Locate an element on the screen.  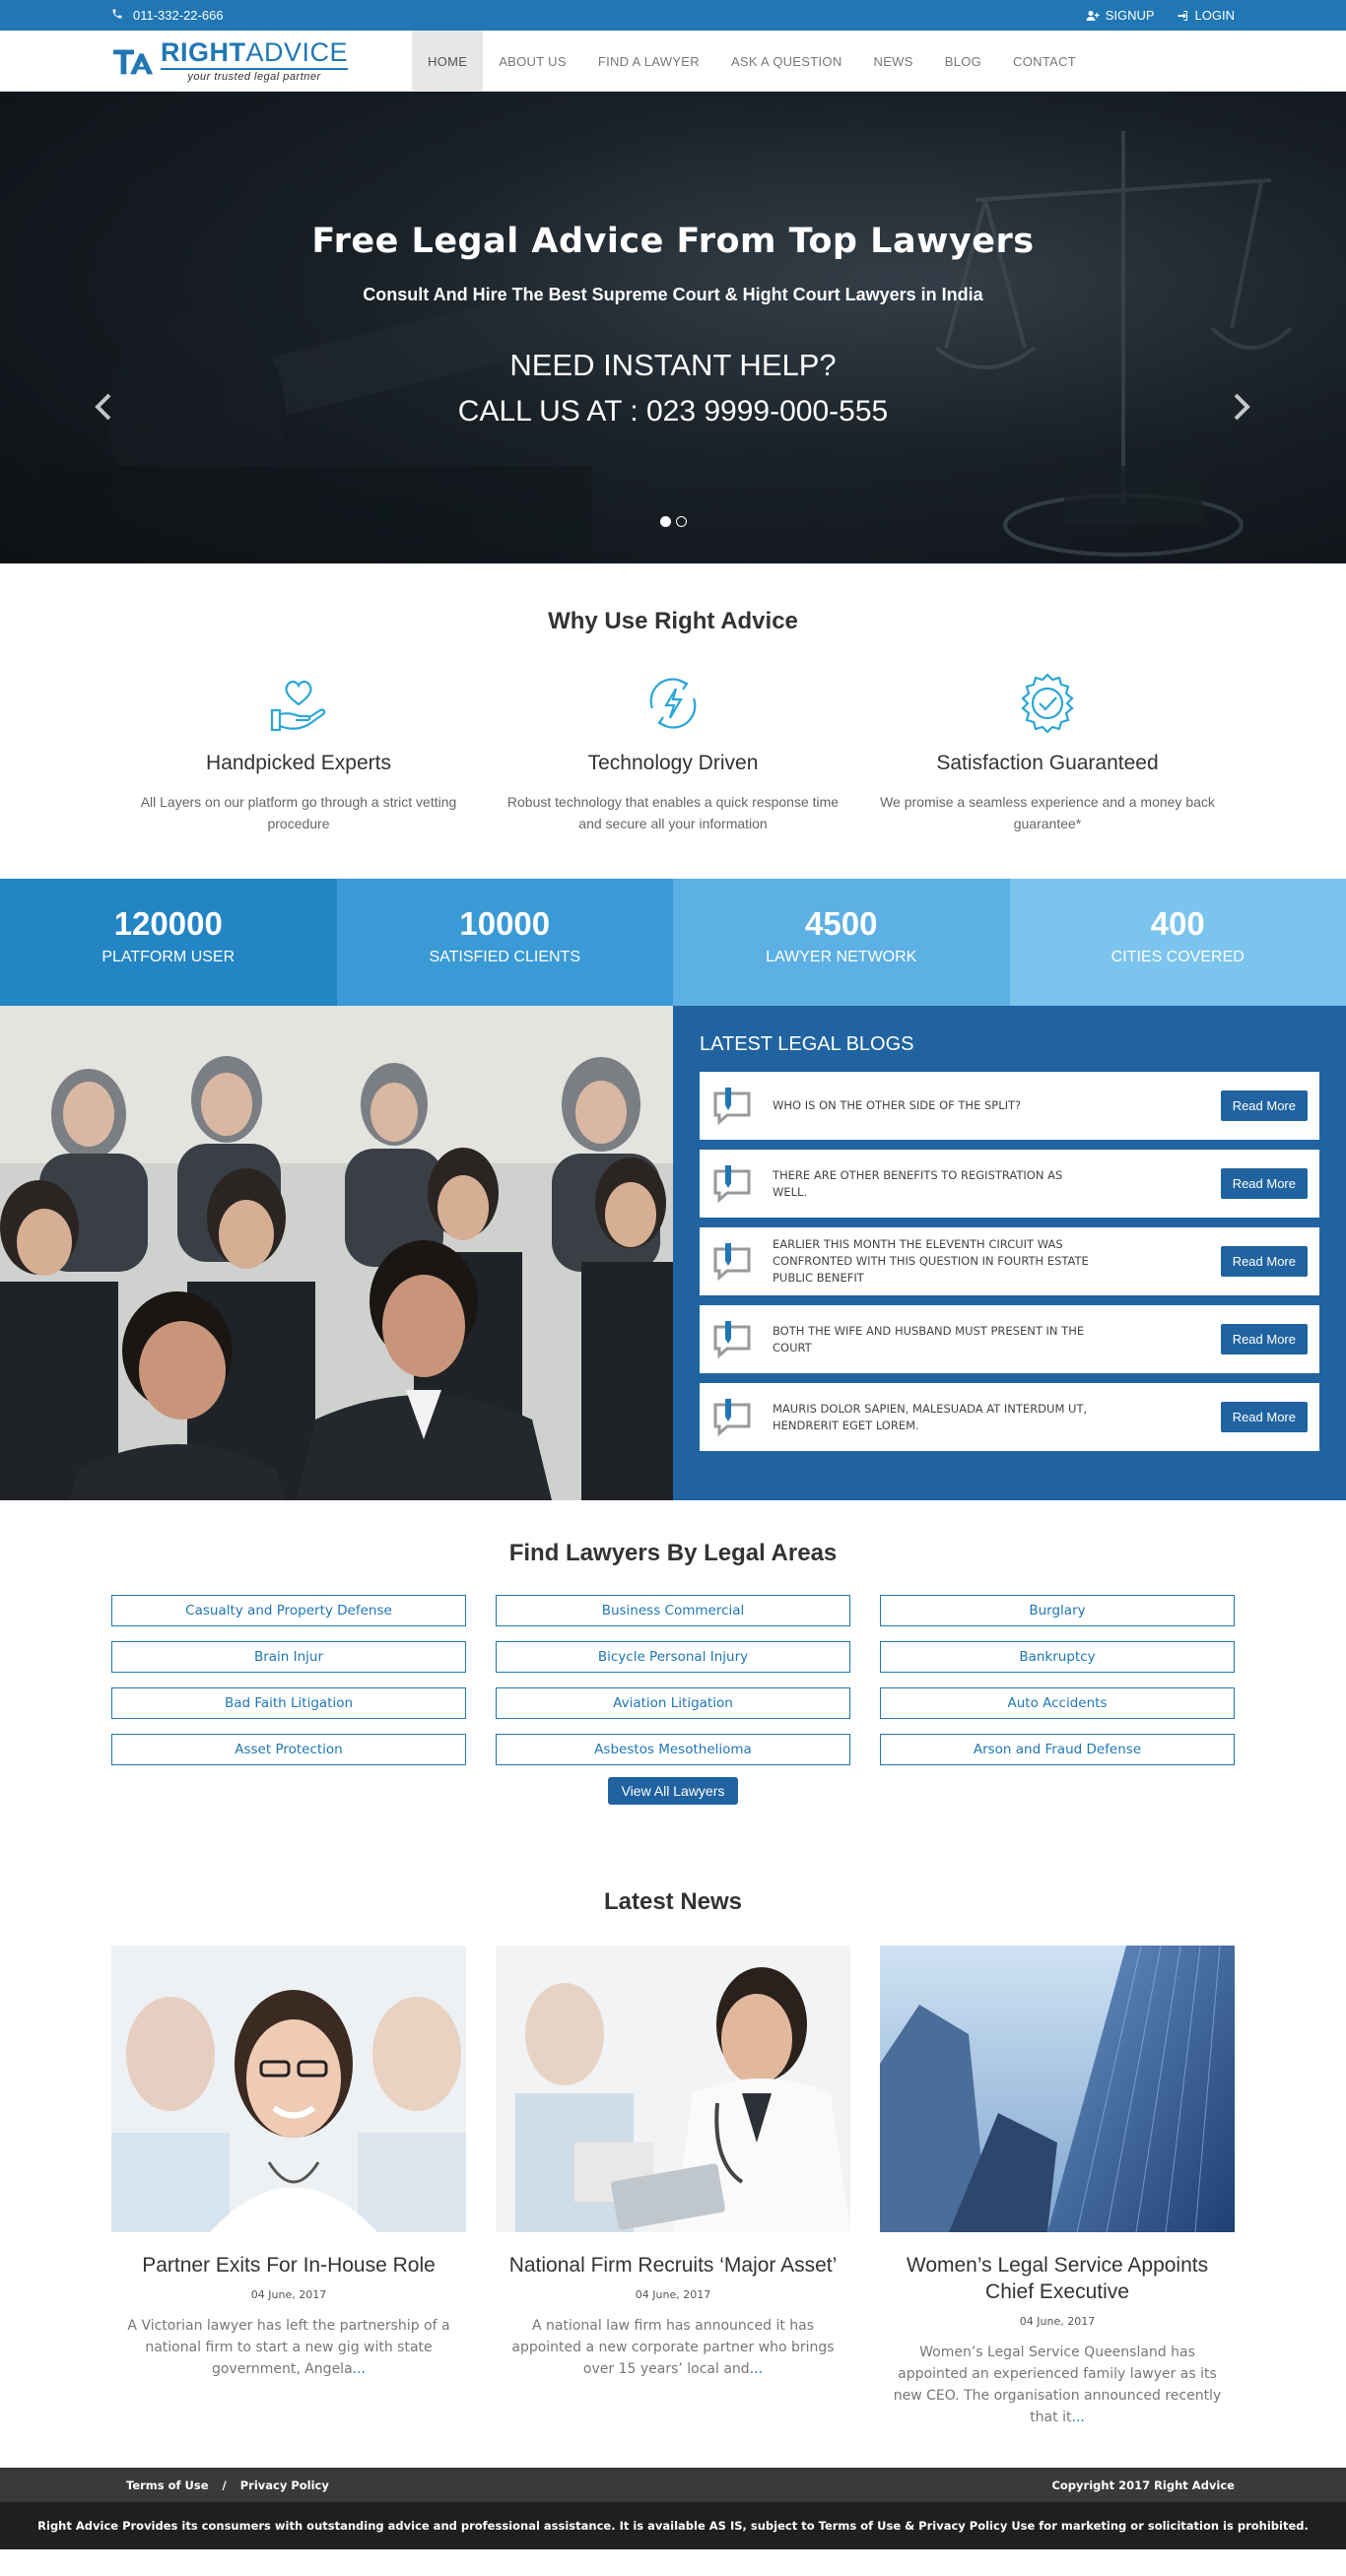
nav-ask-a-question: ASK A QUESTION is located at coordinates (786, 62).